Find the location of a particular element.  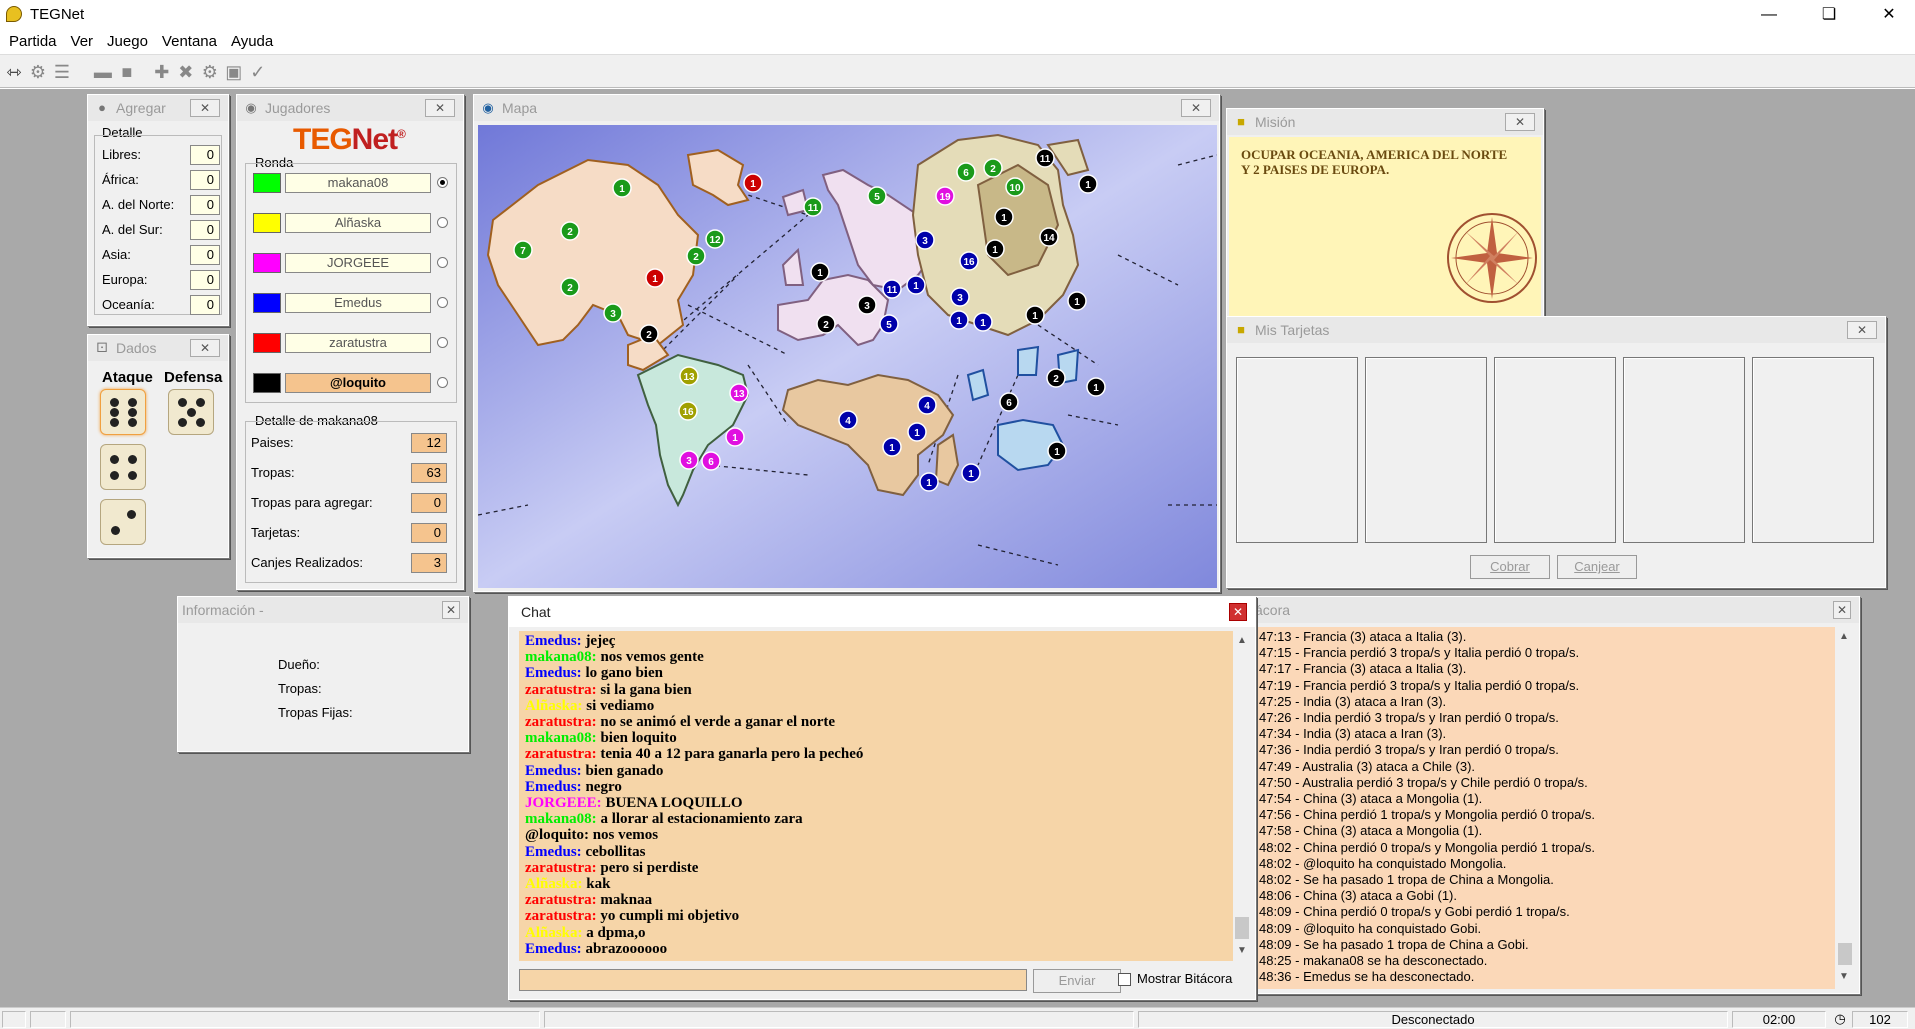

player-name: JORGEEE is located at coordinates (358, 263).